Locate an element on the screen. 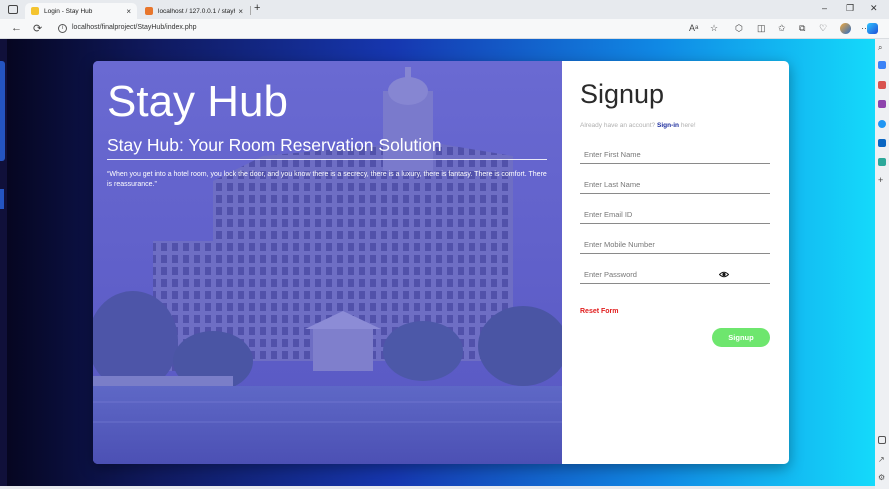  collections-icon: ⧉ is located at coordinates (802, 28).